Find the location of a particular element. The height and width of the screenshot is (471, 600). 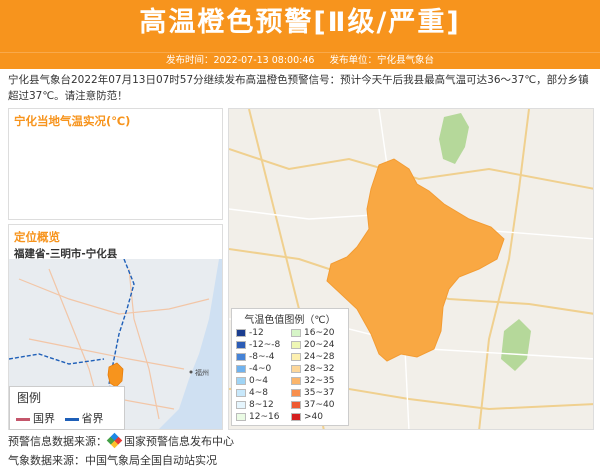

temperature-panel: 宁化当地气温实况(℃) is located at coordinates (115, 164).